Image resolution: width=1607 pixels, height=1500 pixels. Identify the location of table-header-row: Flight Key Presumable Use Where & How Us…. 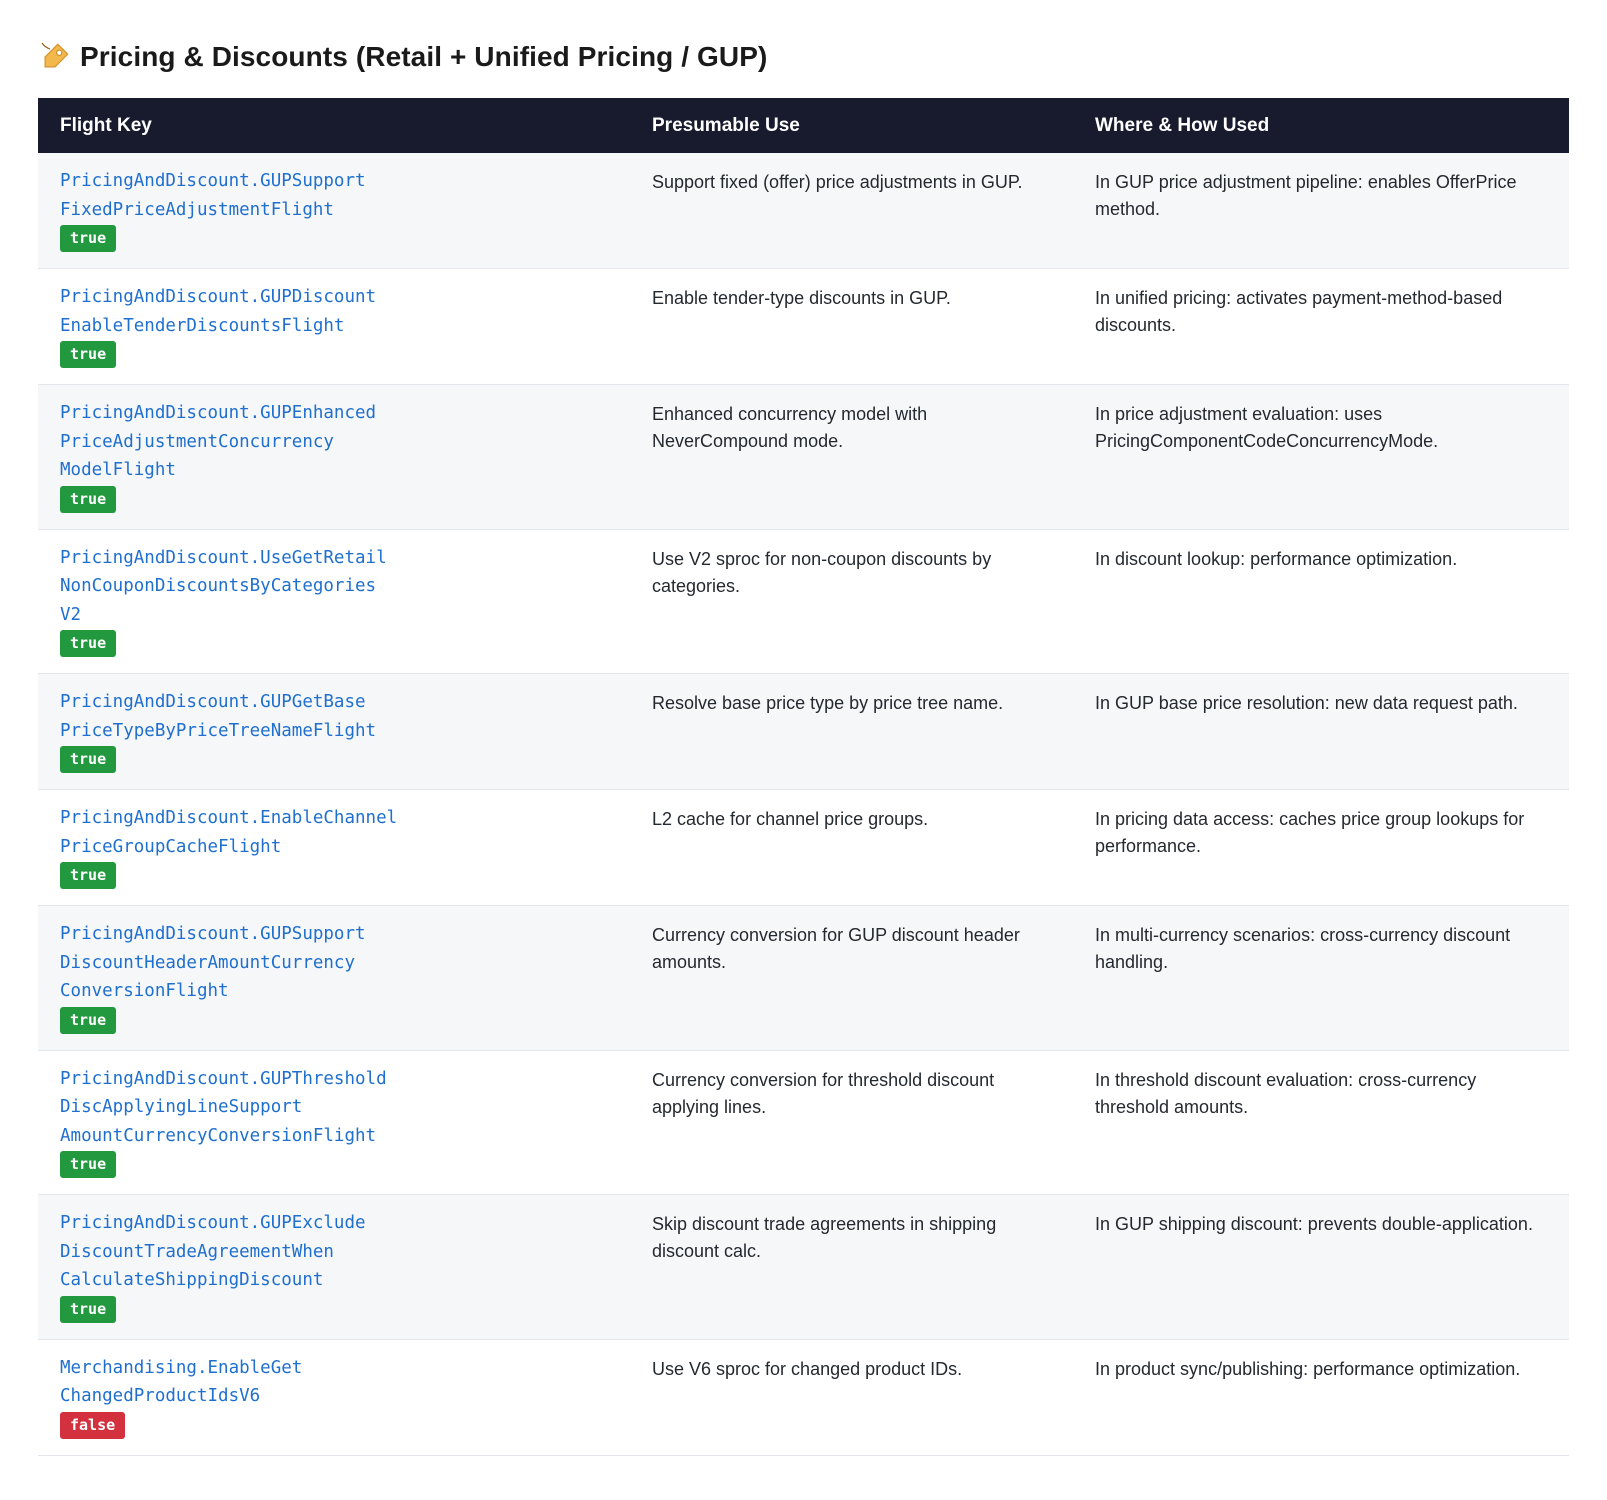
(803, 125).